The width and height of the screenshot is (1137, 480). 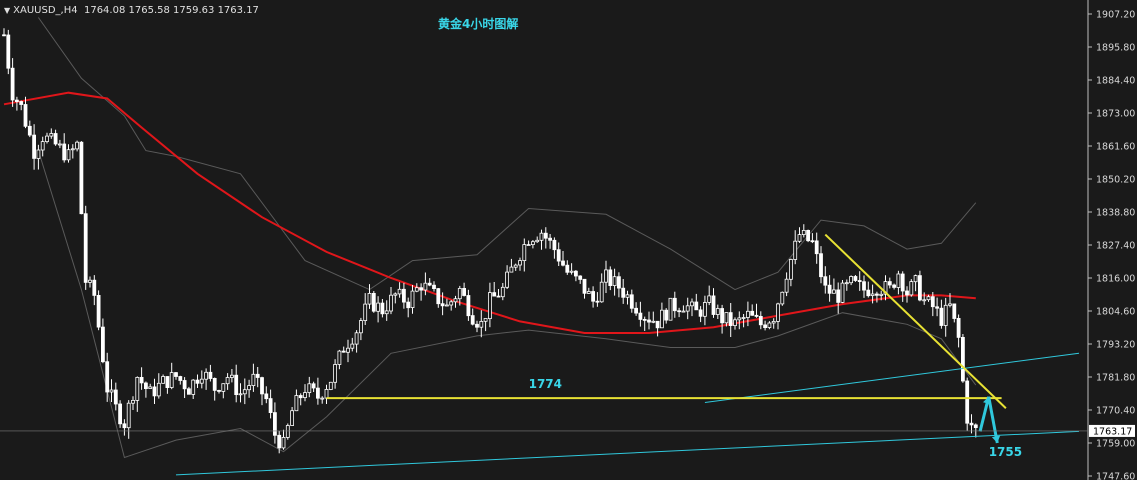 I want to click on support-level-label: 1774, so click(x=545, y=384).